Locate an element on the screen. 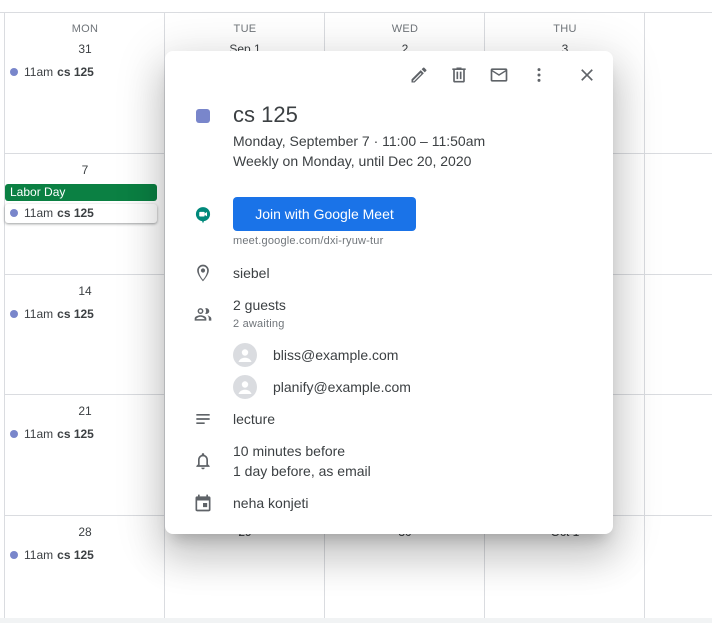  event-chip-selected: 11am cs 125 is located at coordinates (52, 213).